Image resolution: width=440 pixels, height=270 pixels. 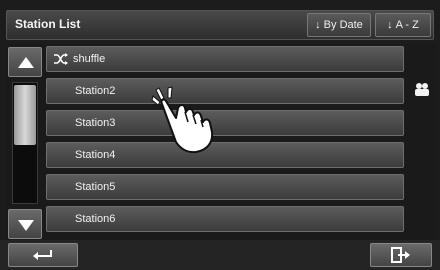 What do you see at coordinates (407, 25) in the screenshot?
I see `sort-az-label: A - Z` at bounding box center [407, 25].